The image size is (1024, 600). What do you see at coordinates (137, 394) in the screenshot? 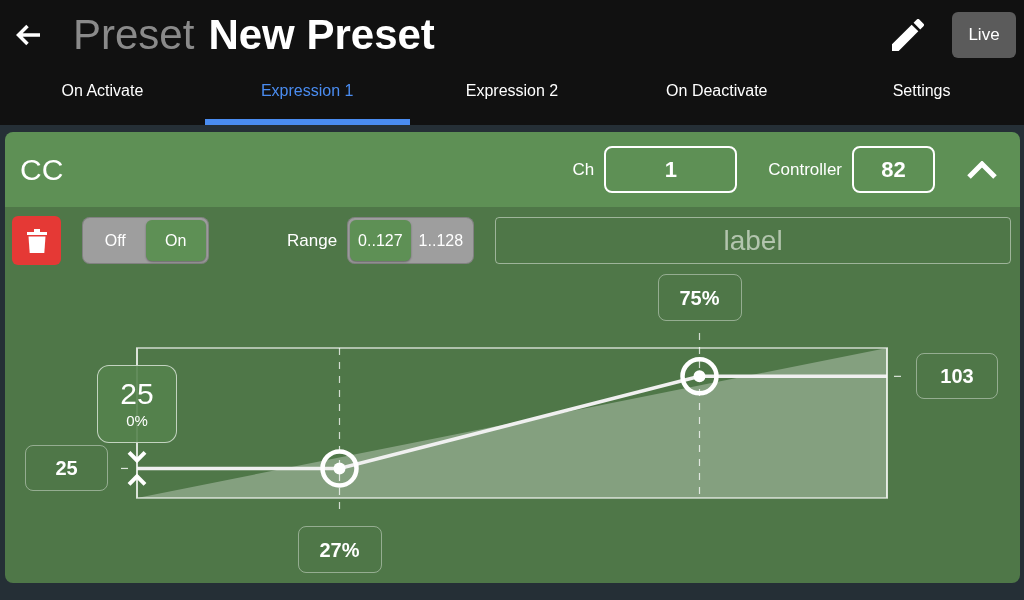
I see `tooltip-value: 25` at bounding box center [137, 394].